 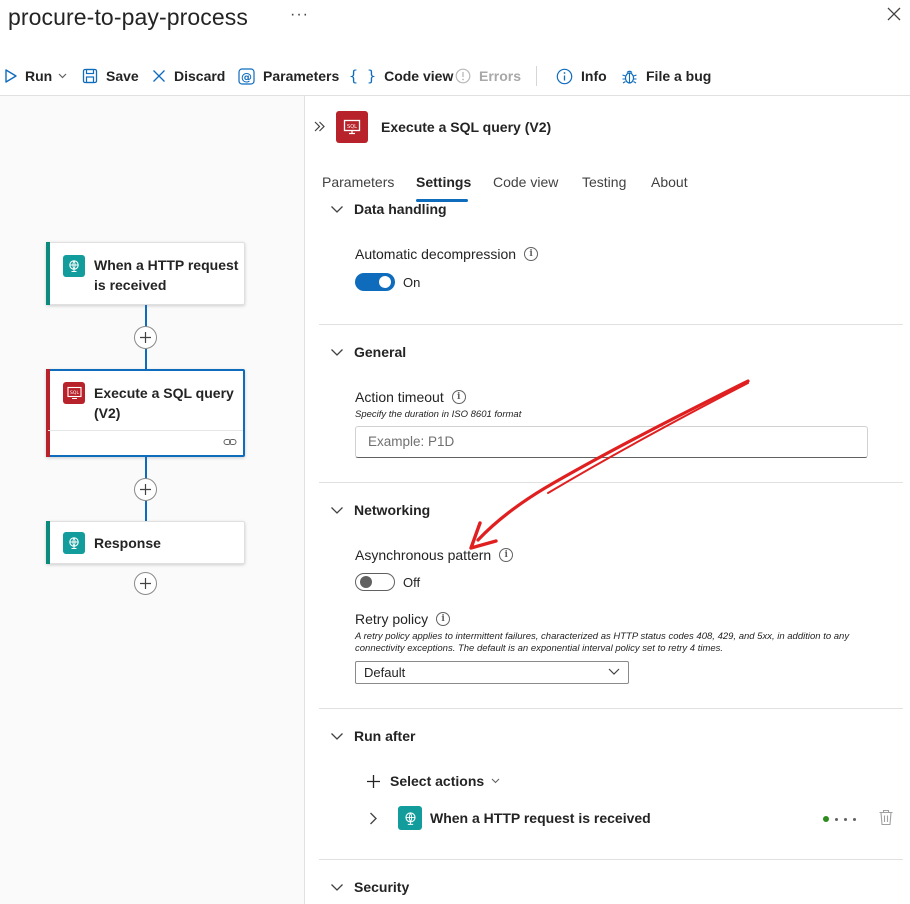 What do you see at coordinates (403, 619) in the screenshot?
I see `retry-policy-label: Retry policy i` at bounding box center [403, 619].